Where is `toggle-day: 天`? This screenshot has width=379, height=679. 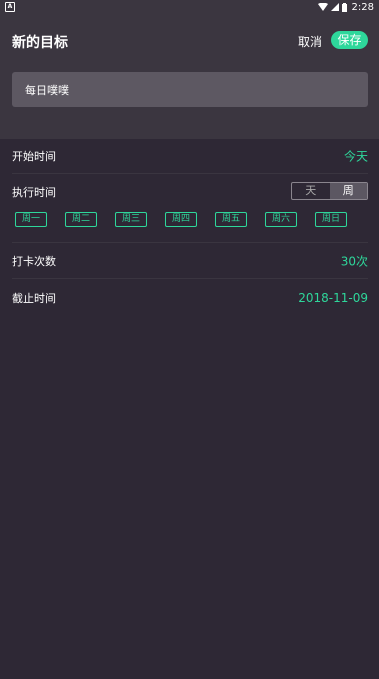
toggle-day: 天 is located at coordinates (311, 191).